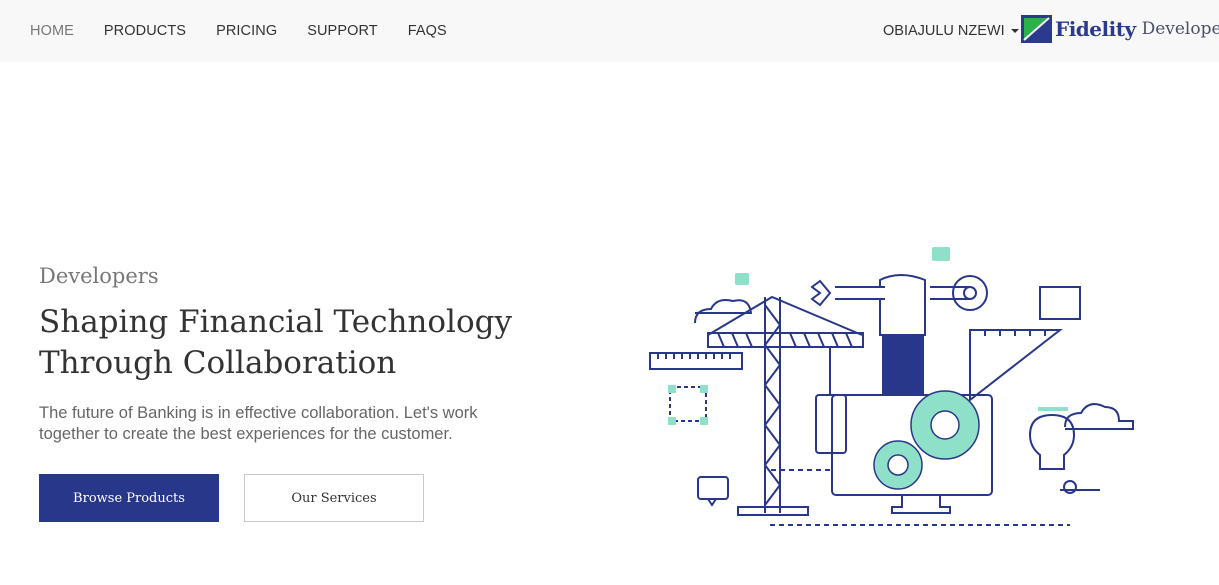  Describe the element at coordinates (52, 31) in the screenshot. I see `nav-home: HOME` at that location.